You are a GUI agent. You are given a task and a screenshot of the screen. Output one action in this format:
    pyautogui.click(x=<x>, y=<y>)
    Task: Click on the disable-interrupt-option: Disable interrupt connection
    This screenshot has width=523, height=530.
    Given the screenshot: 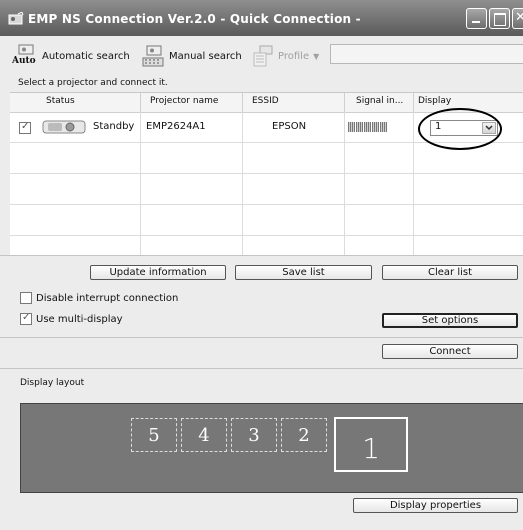 What is the action you would take?
    pyautogui.click(x=99, y=298)
    